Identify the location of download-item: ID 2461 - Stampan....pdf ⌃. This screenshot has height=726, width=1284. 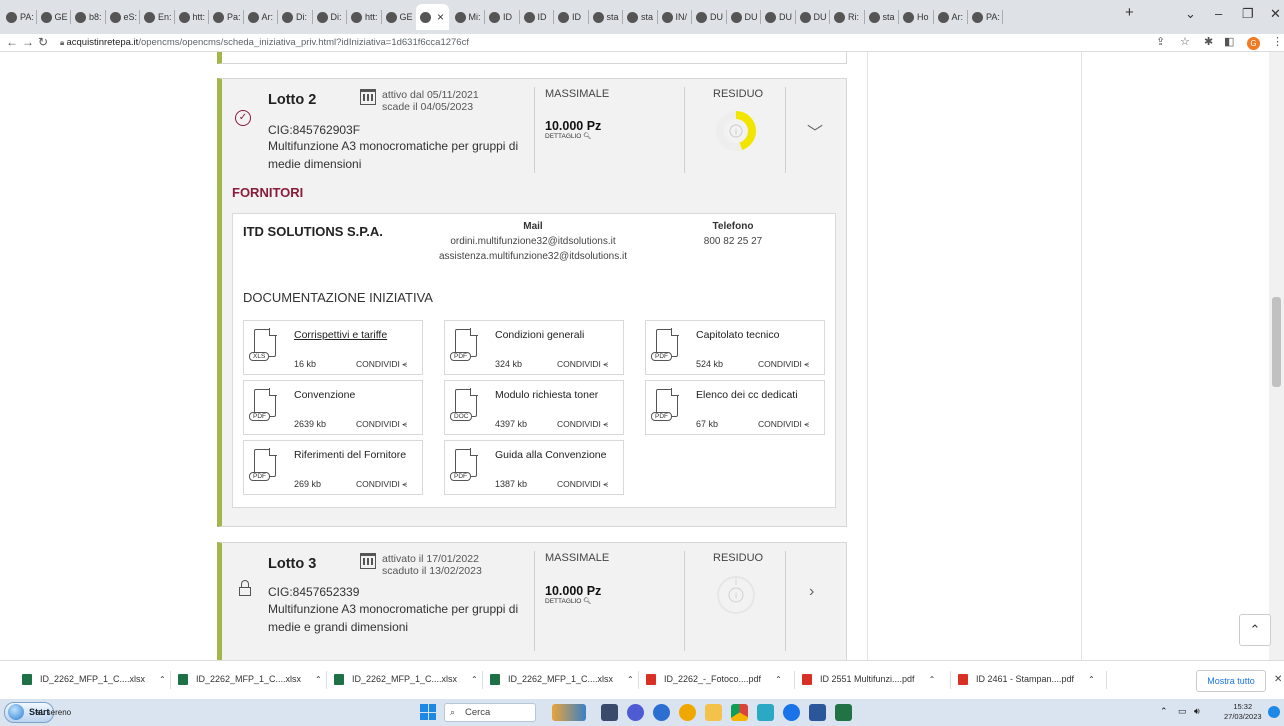
(1026, 680).